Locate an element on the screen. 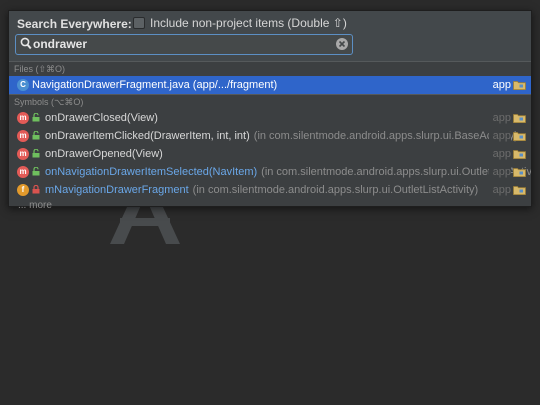 The image size is (540, 405). search-icon is located at coordinates (26, 43).